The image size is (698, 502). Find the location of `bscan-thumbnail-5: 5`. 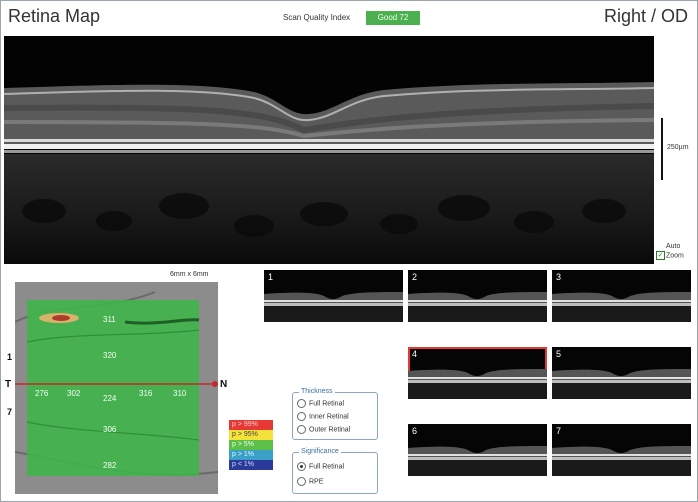

bscan-thumbnail-5: 5 is located at coordinates (621, 373).